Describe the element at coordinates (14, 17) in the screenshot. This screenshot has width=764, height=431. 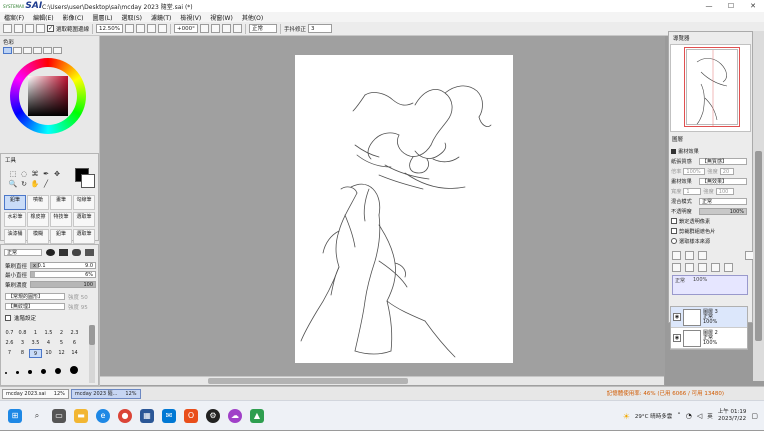
I see `menu-file: 檔案(F)` at that location.